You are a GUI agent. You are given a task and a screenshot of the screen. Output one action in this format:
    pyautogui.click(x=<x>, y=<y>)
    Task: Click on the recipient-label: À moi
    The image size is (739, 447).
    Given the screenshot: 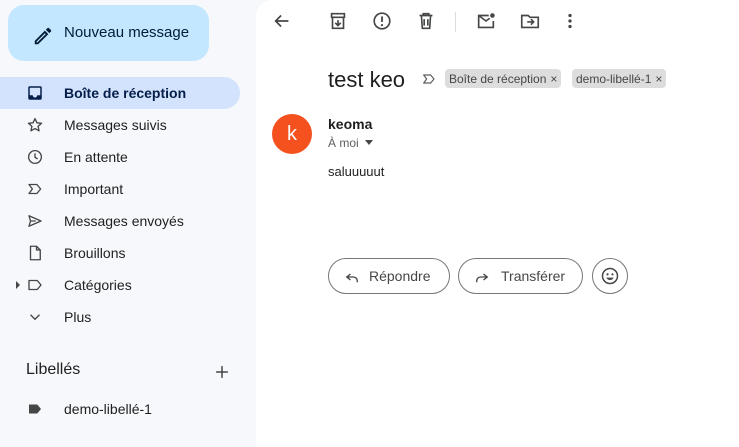 What is the action you would take?
    pyautogui.click(x=343, y=143)
    